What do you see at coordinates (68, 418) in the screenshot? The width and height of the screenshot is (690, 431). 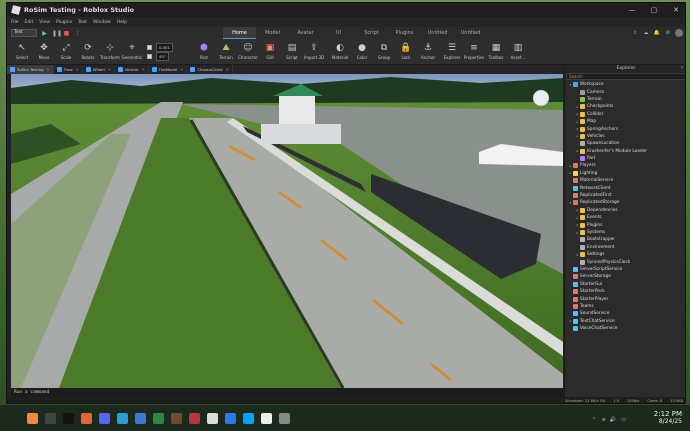 I see `terminal-icon` at bounding box center [68, 418].